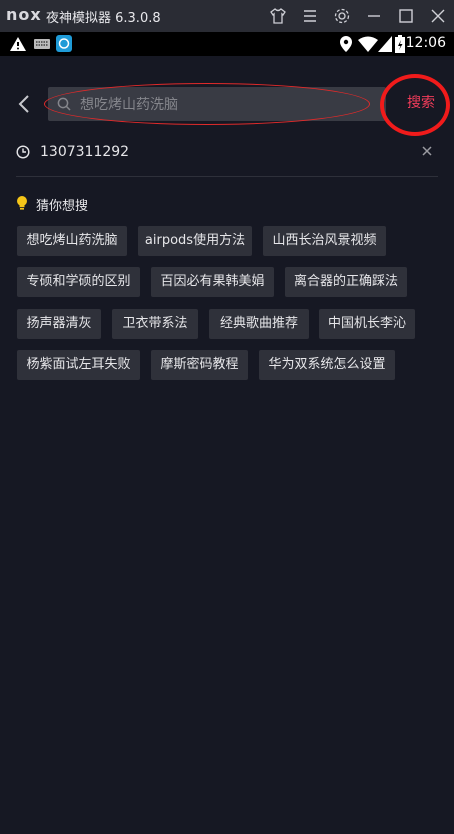  What do you see at coordinates (195, 241) in the screenshot?
I see `suggestion-chip: airpods使用方法` at bounding box center [195, 241].